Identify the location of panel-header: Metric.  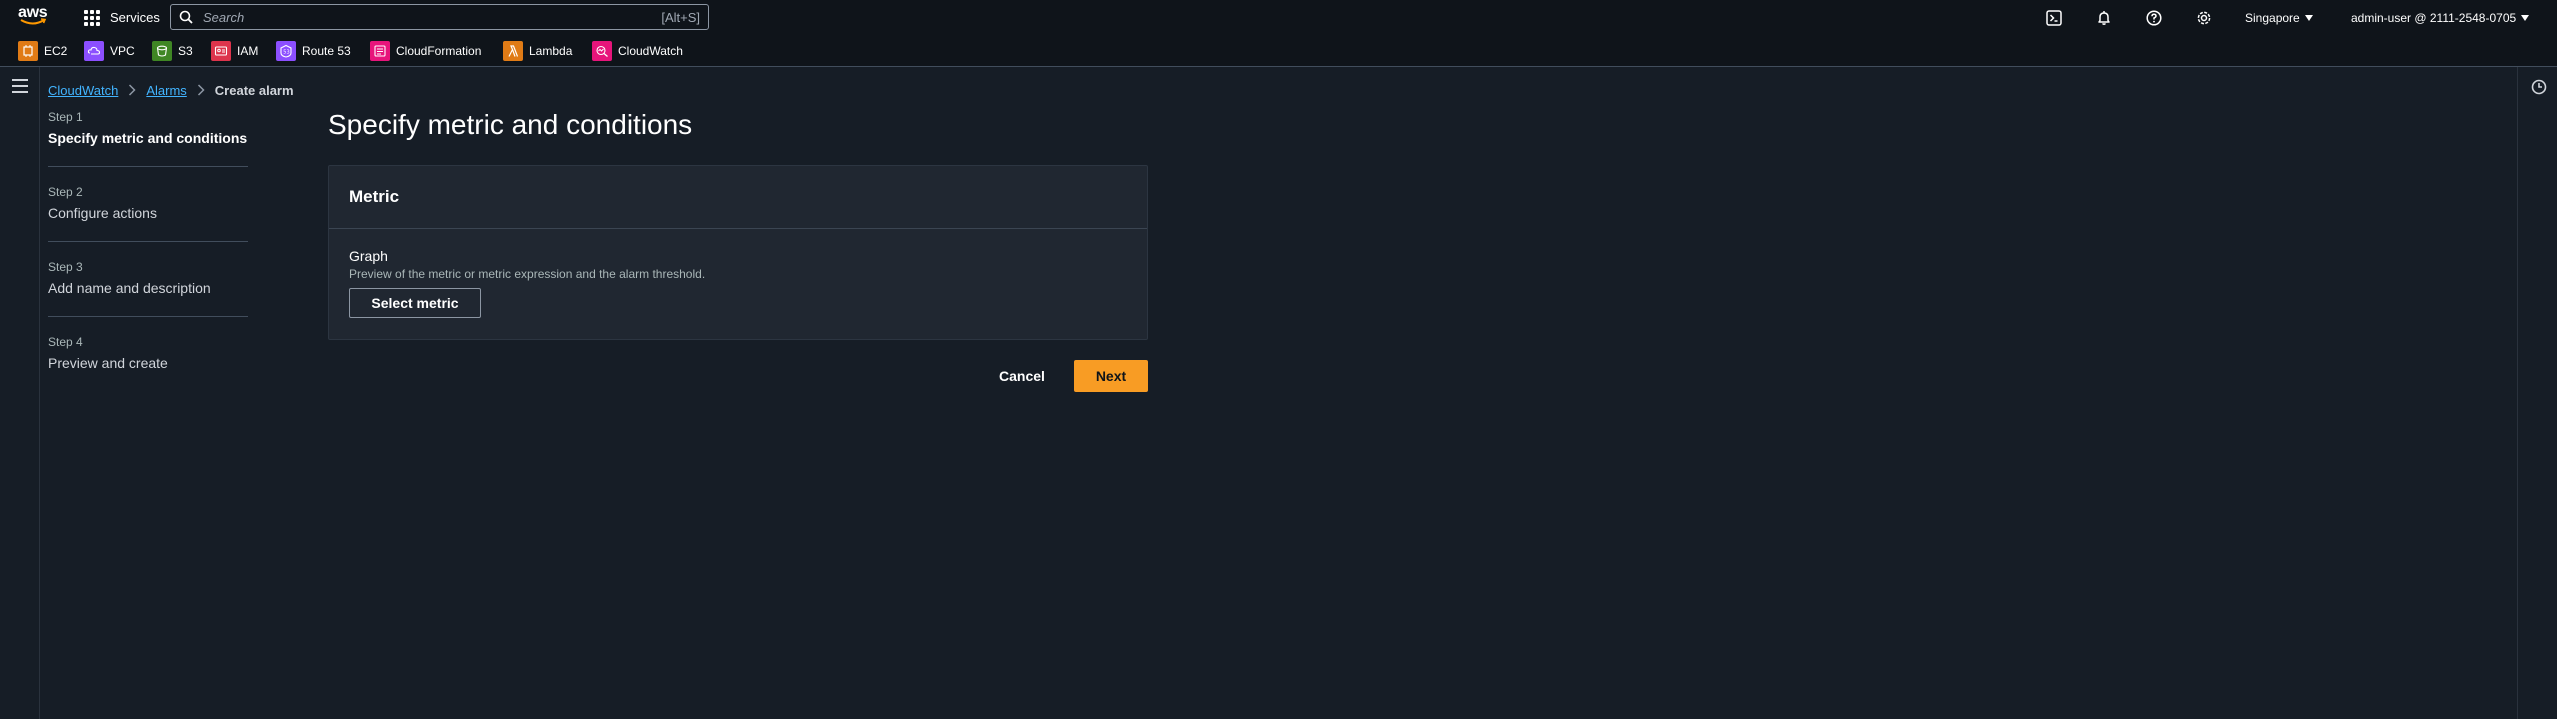
(738, 197).